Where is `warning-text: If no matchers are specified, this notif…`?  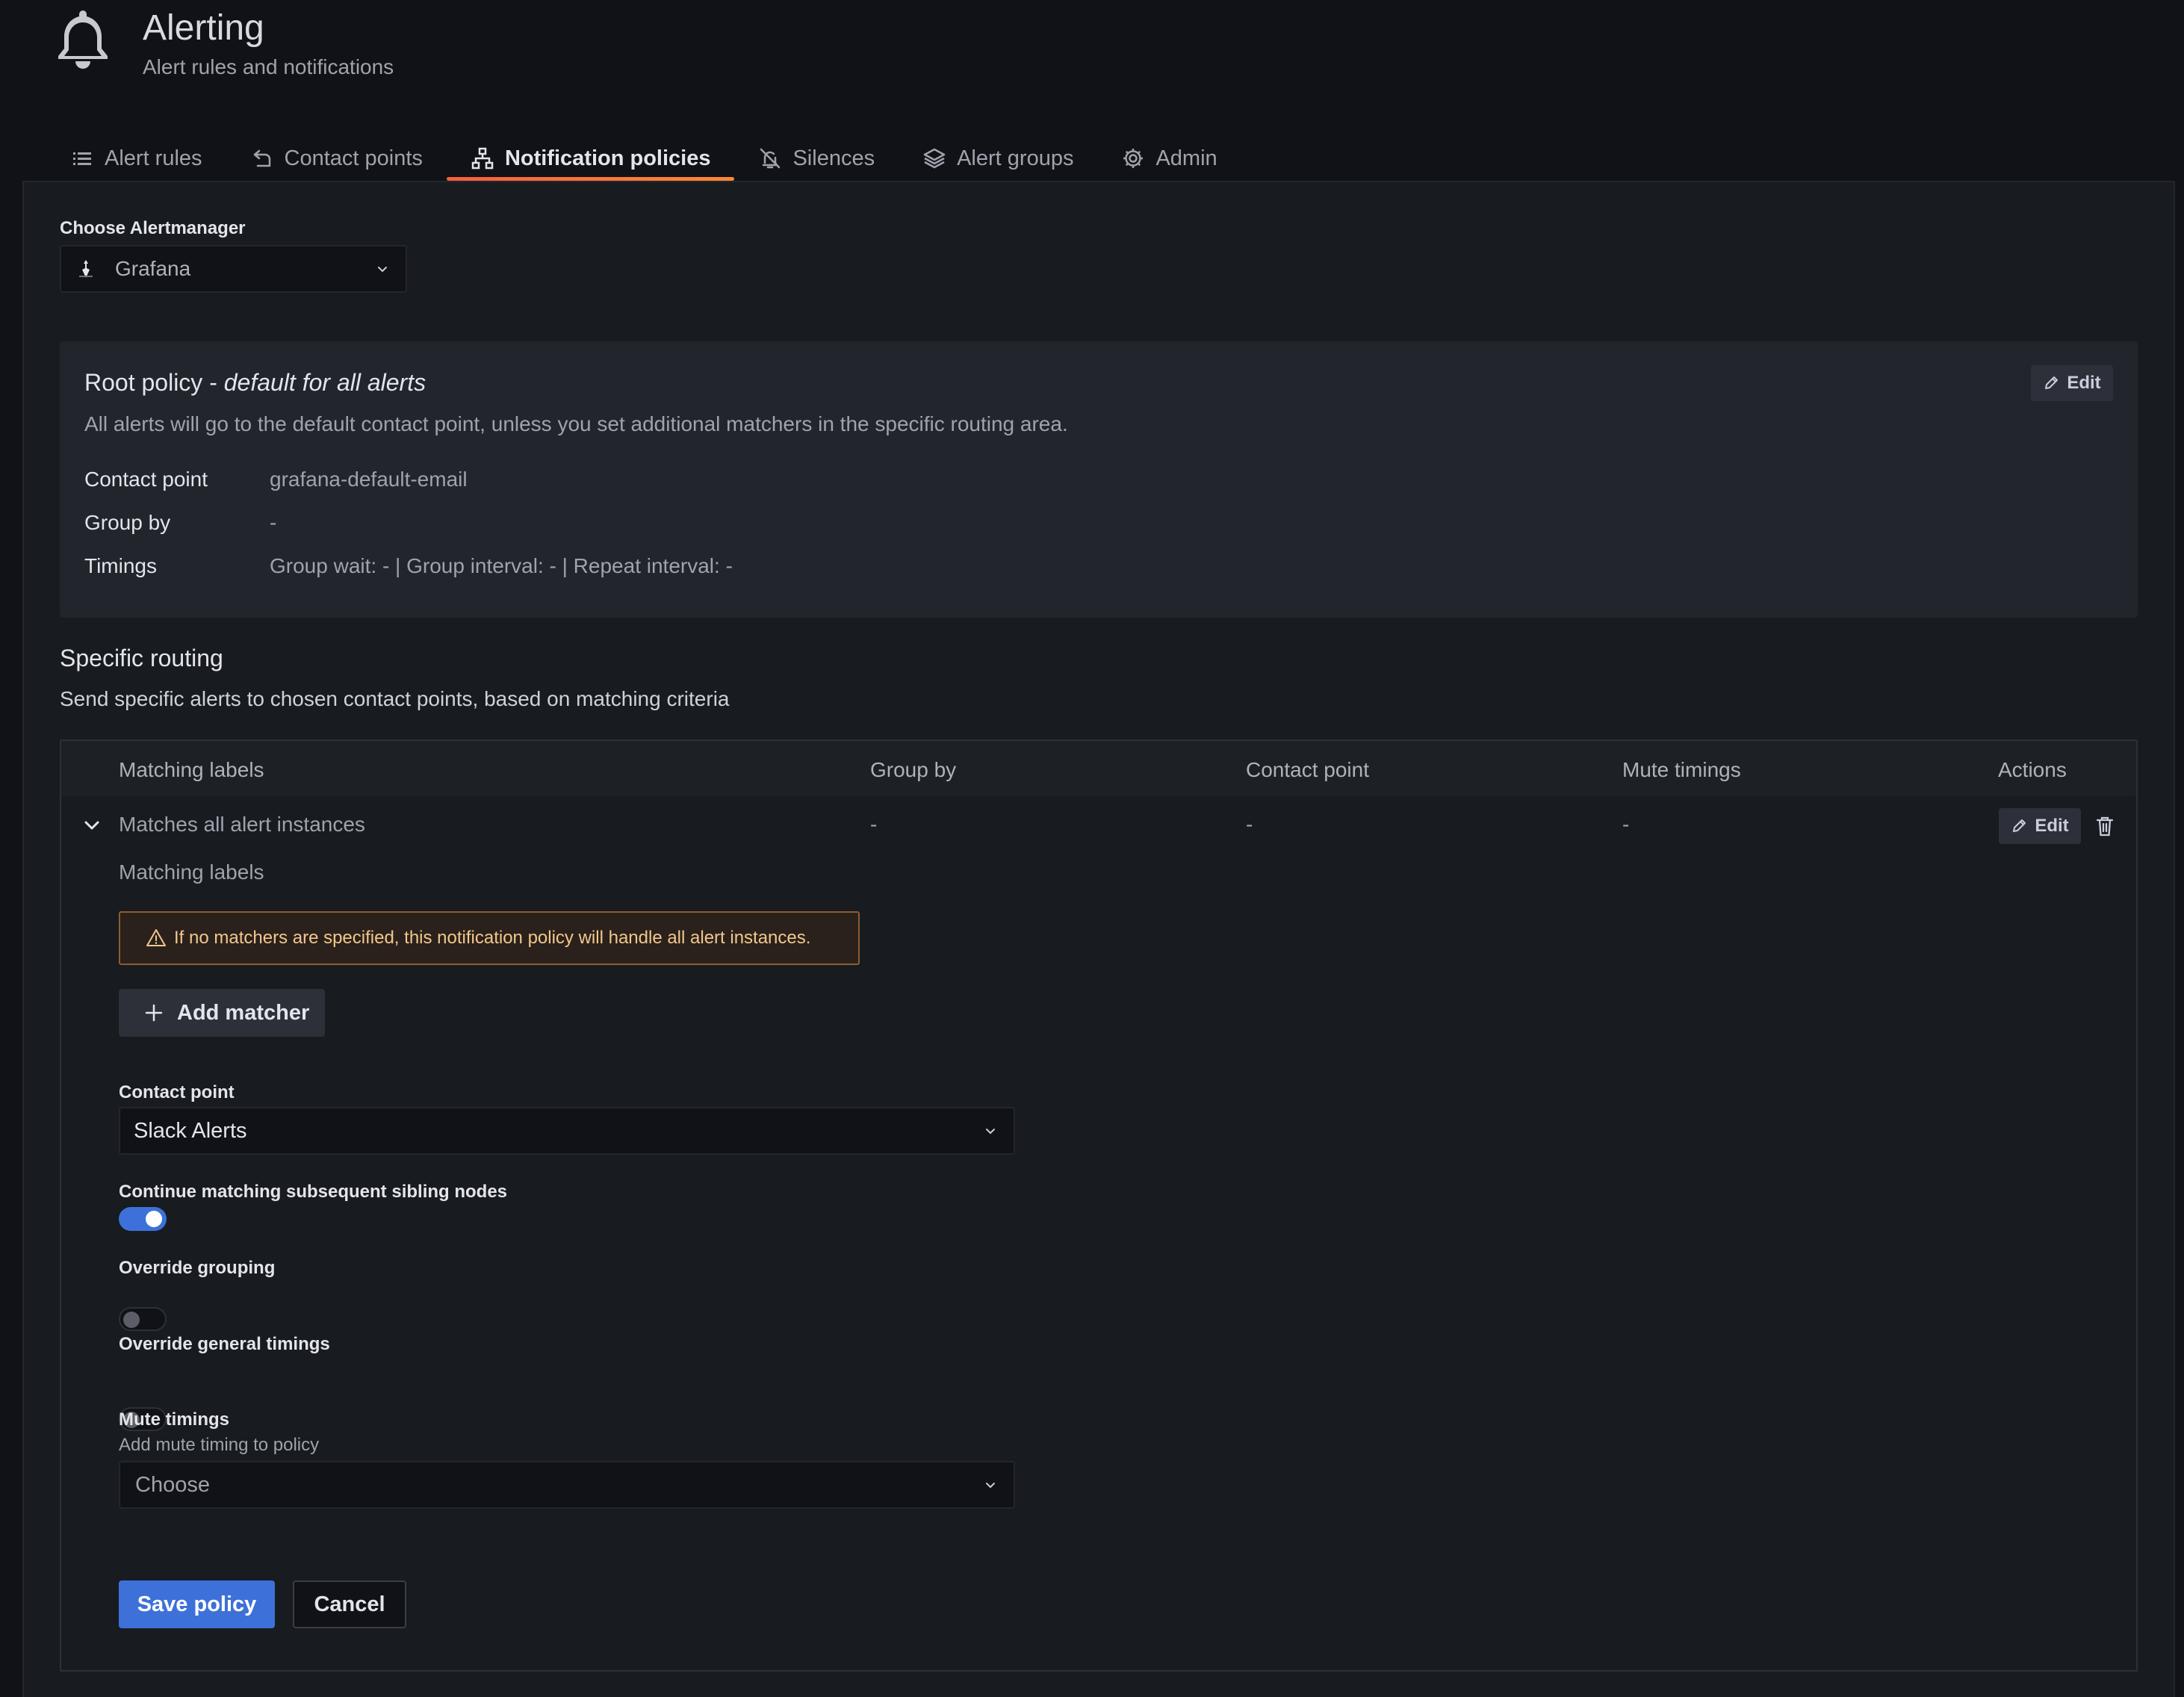
warning-text: If no matchers are specified, this notif… is located at coordinates (492, 938).